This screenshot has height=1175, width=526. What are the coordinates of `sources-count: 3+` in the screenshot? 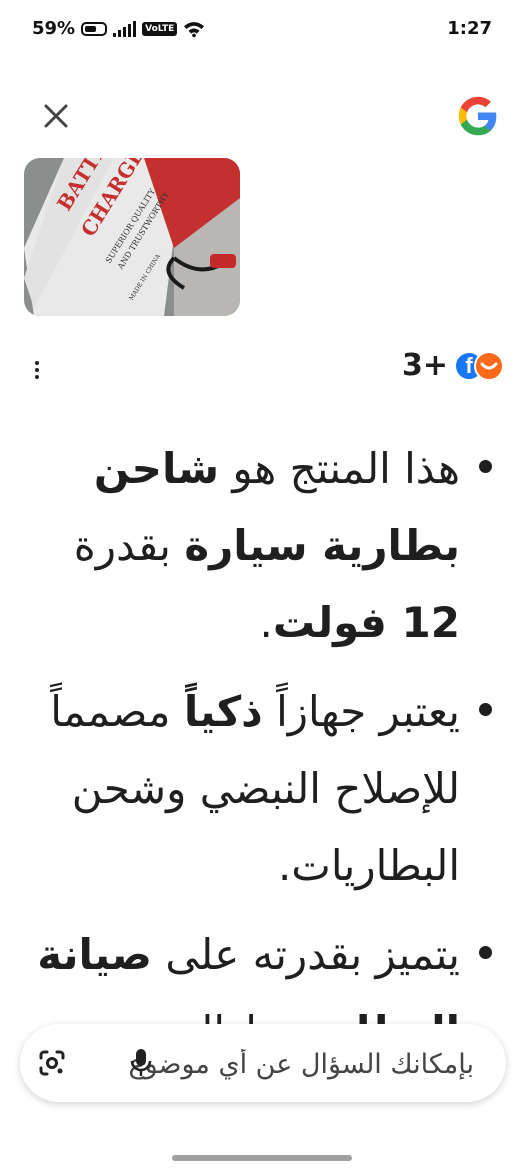 It's located at (424, 365).